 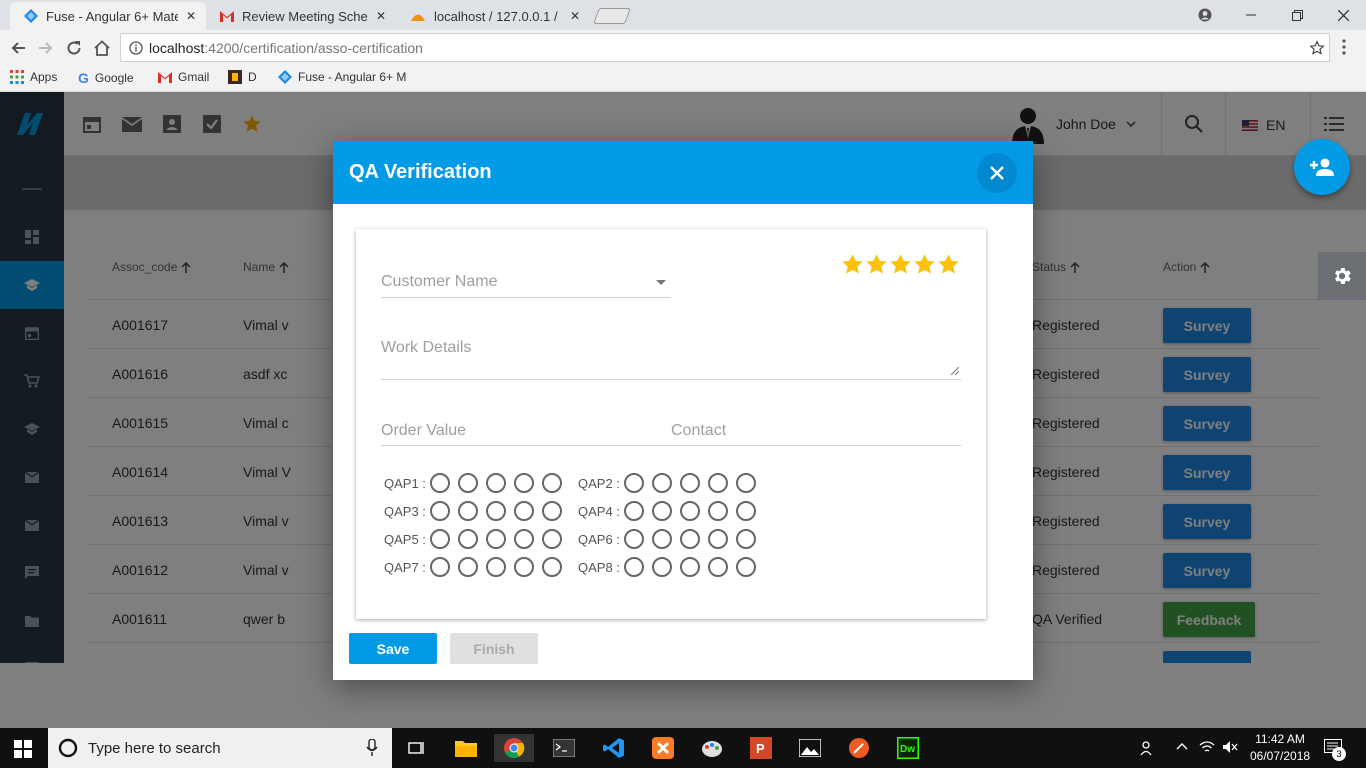 I want to click on add-user-button, so click(x=1322, y=167).